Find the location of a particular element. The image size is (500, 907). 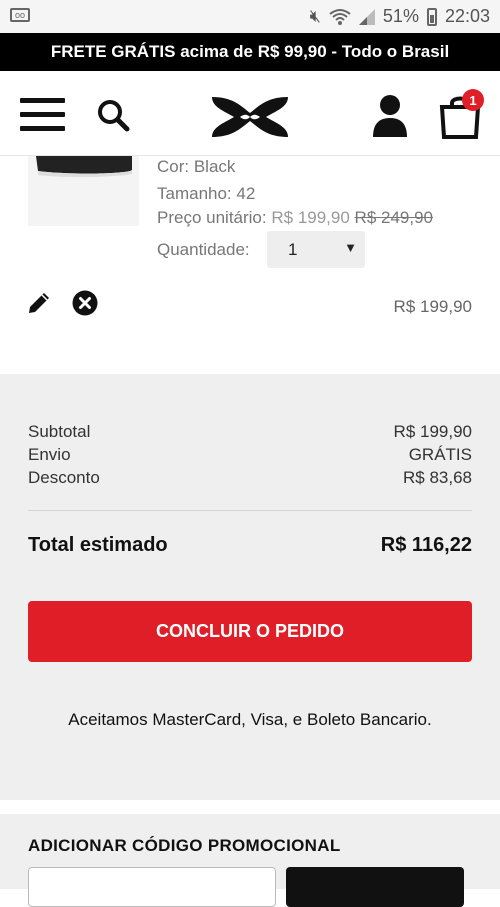

site-header: 1 is located at coordinates (250, 113).